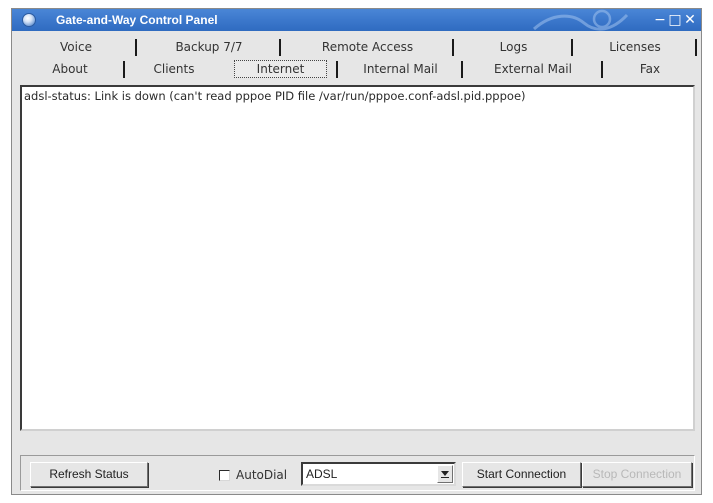  I want to click on minimize-icon: −, so click(660, 20).